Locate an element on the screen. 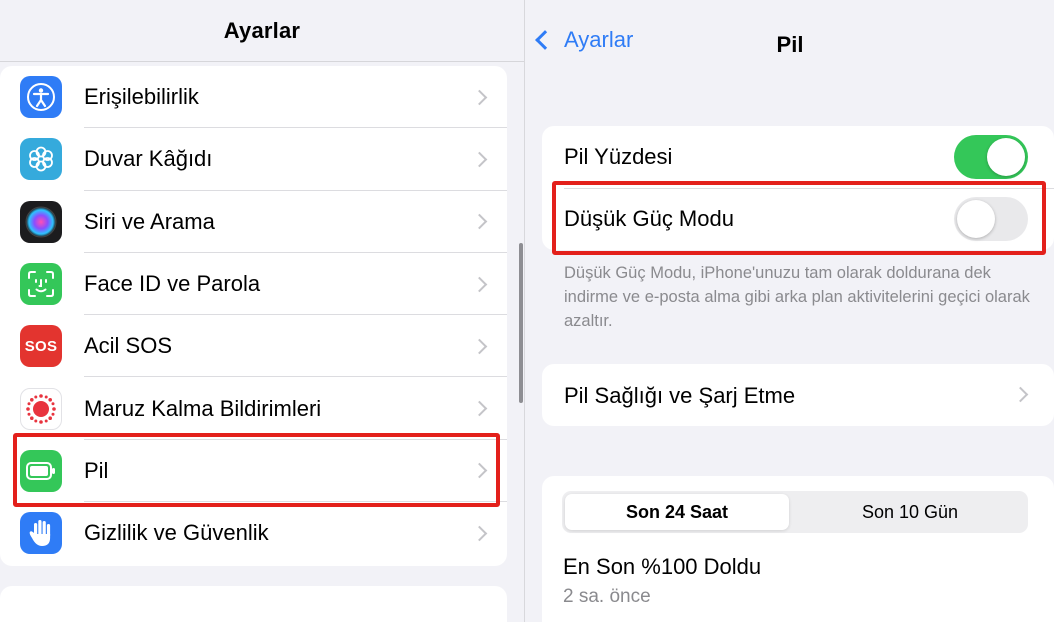 The width and height of the screenshot is (1054, 622). battery-percentage-label: Pil Yüzdesi is located at coordinates (618, 156).